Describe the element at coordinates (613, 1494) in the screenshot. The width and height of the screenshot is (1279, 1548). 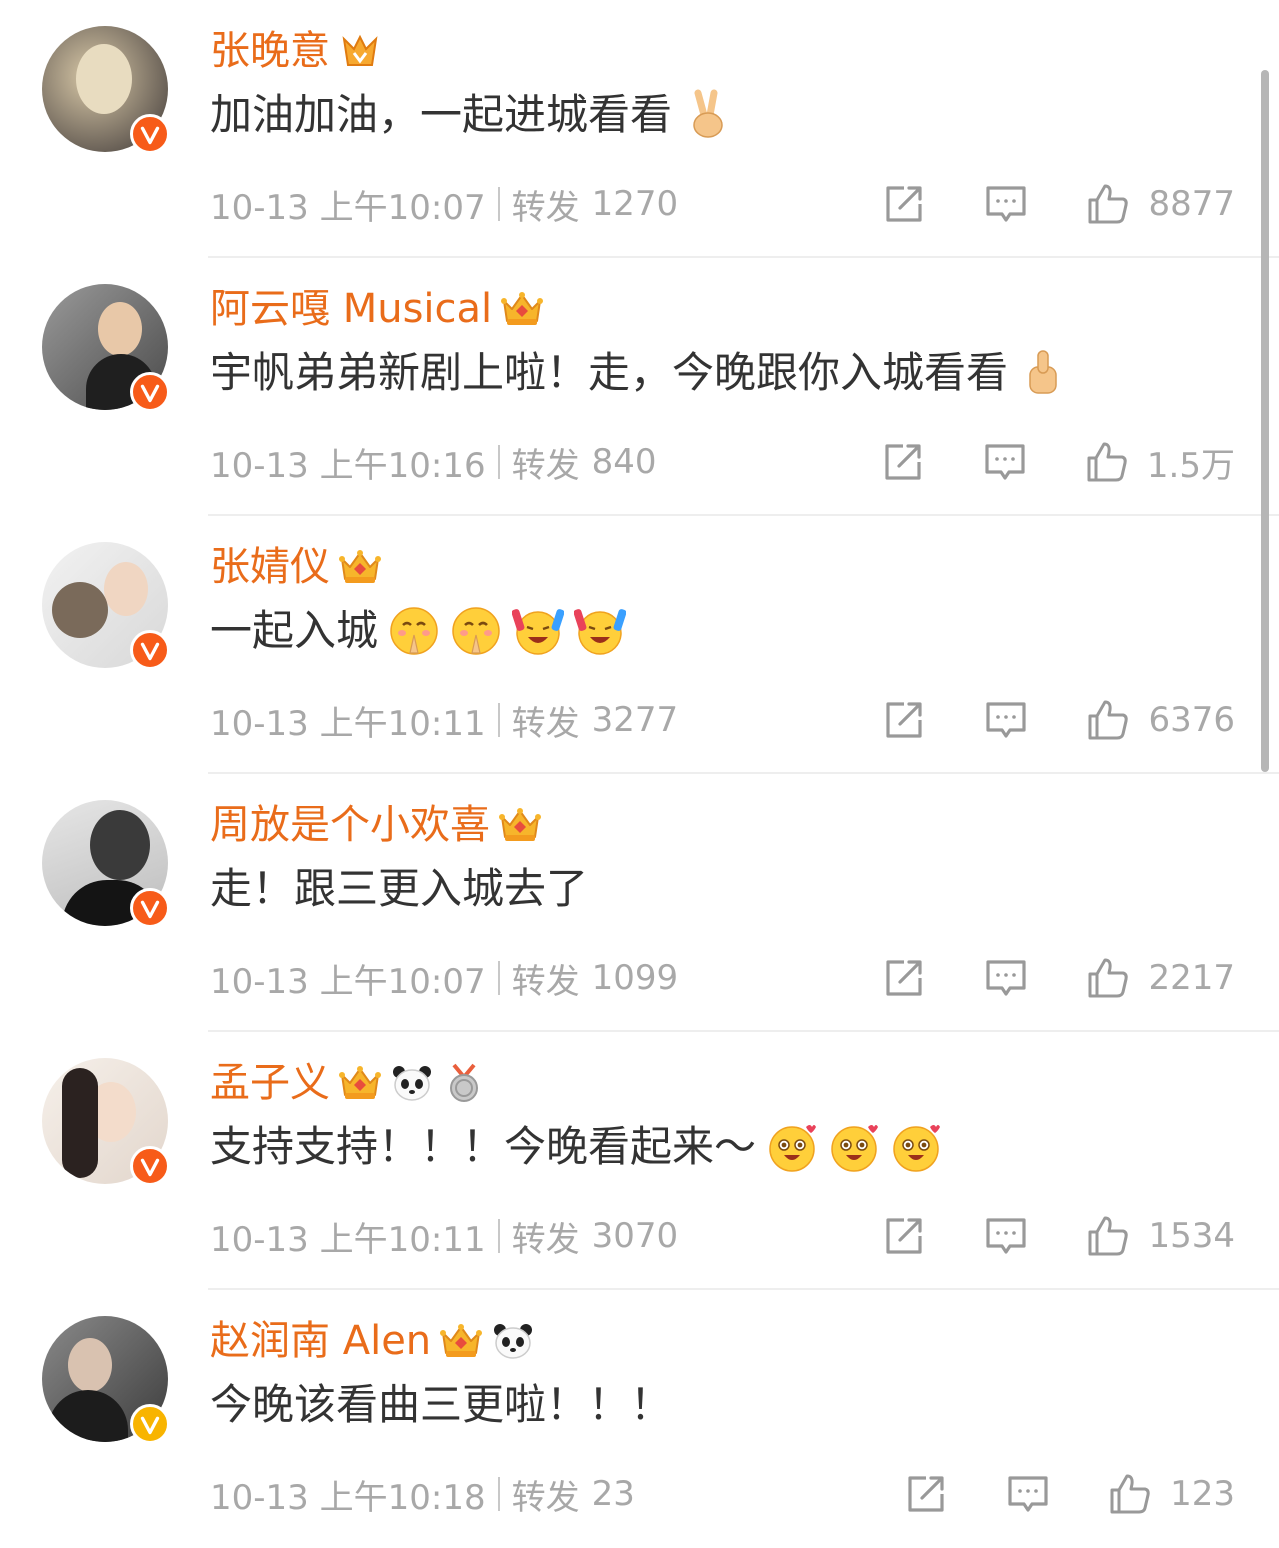
I see `repost-count: 23` at that location.